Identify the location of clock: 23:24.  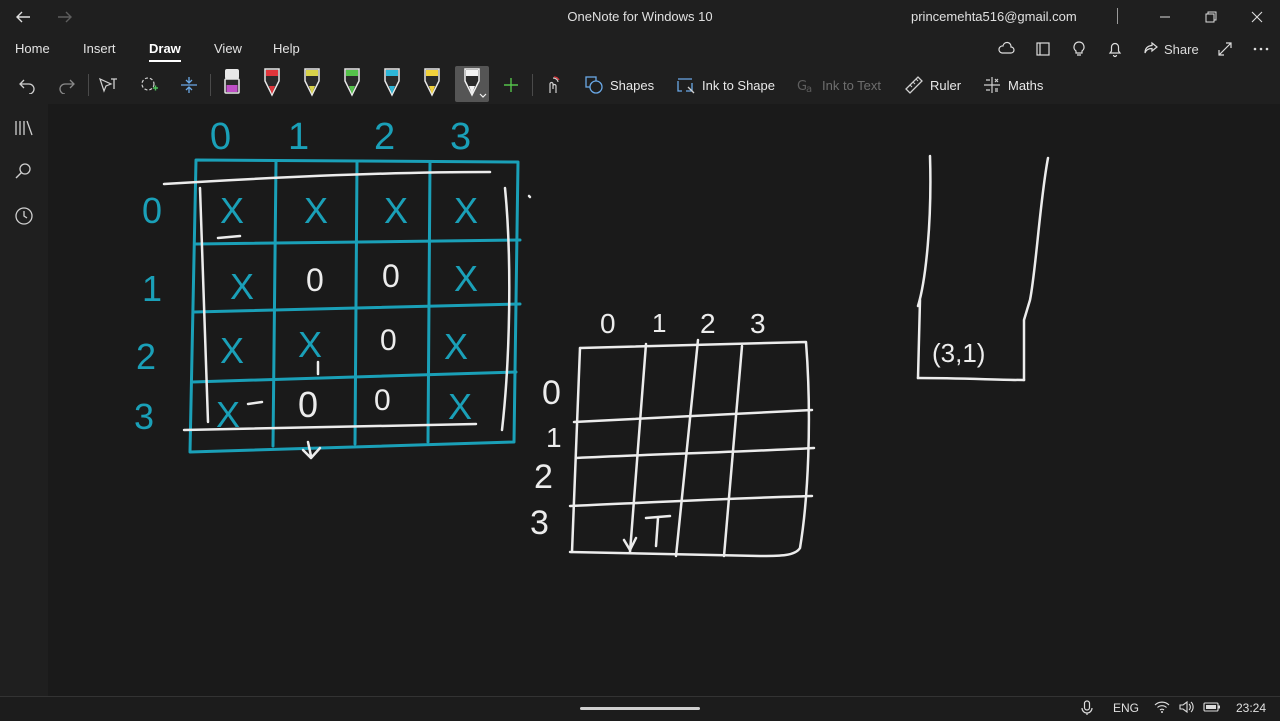
(1251, 708).